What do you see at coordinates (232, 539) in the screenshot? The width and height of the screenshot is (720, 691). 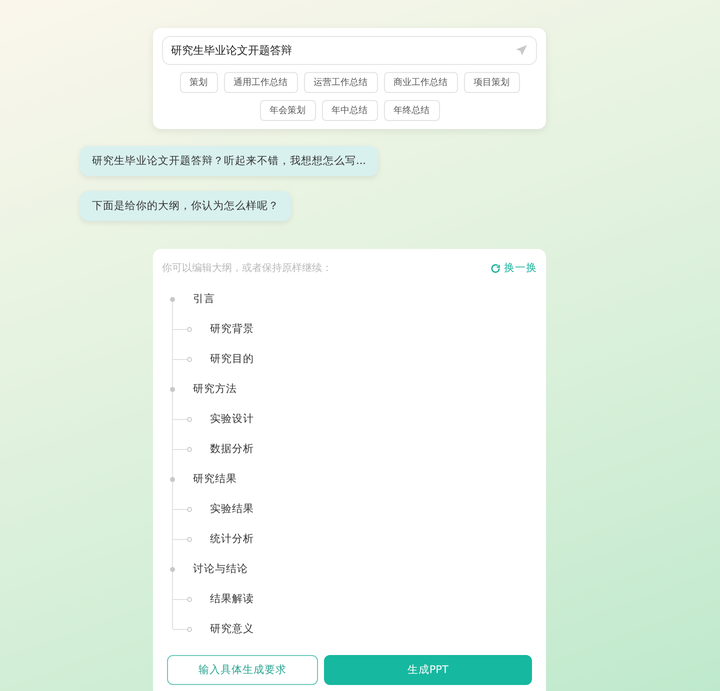 I see `outline-subitem: 统计分析` at bounding box center [232, 539].